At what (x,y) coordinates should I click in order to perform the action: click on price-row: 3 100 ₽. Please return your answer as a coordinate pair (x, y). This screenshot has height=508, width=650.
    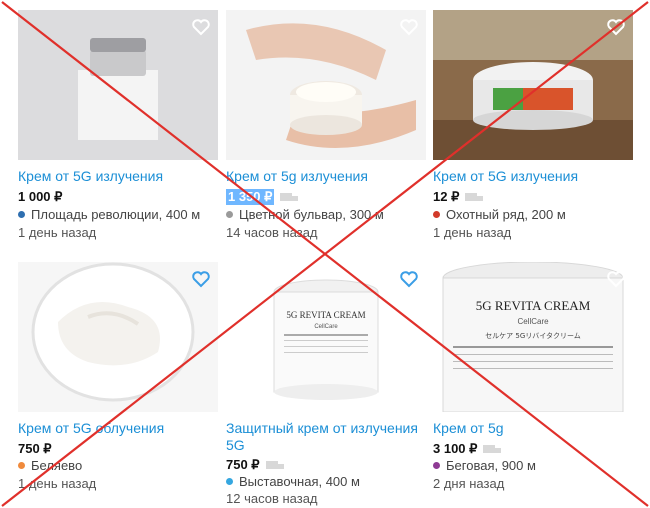
    Looking at the image, I should click on (468, 449).